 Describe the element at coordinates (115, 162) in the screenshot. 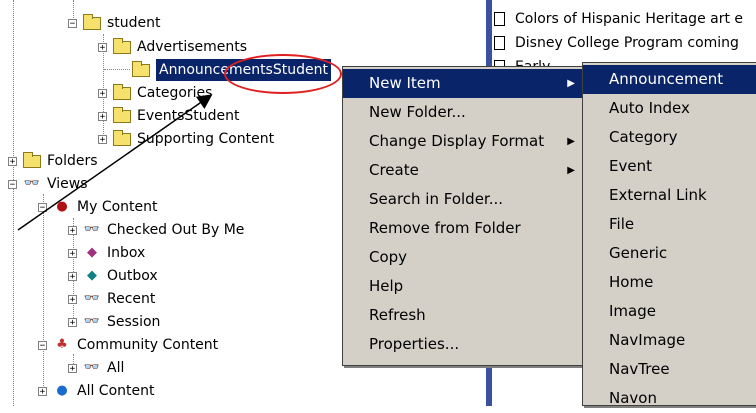

I see `annotation-arrow` at that location.